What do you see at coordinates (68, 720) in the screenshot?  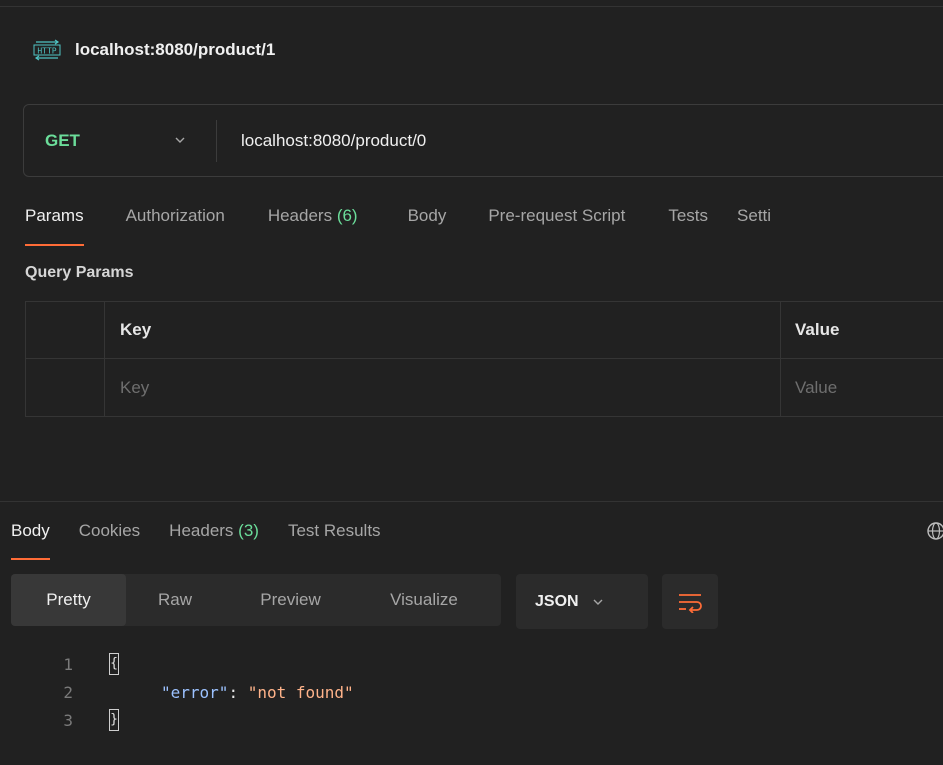 I see `line-number: 3` at bounding box center [68, 720].